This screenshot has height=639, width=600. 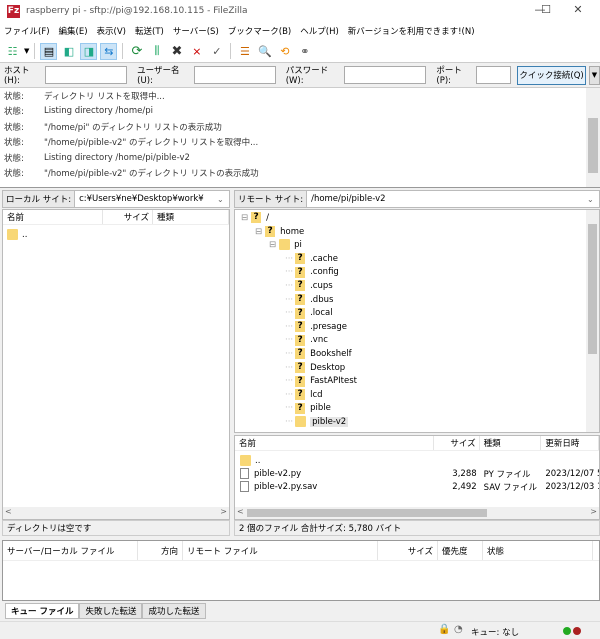 What do you see at coordinates (216, 51) in the screenshot?
I see `reconnect-icon: ✓` at bounding box center [216, 51].